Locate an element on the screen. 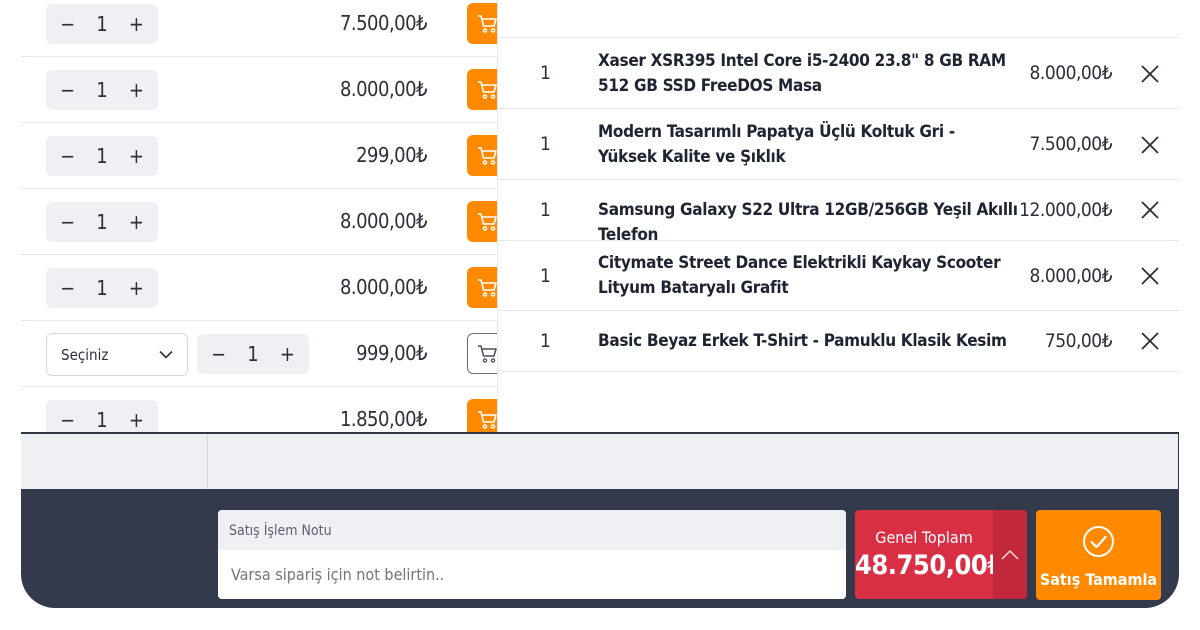 The height and width of the screenshot is (630, 1200). complete-sale-button: Satış Tamamla is located at coordinates (1098, 555).